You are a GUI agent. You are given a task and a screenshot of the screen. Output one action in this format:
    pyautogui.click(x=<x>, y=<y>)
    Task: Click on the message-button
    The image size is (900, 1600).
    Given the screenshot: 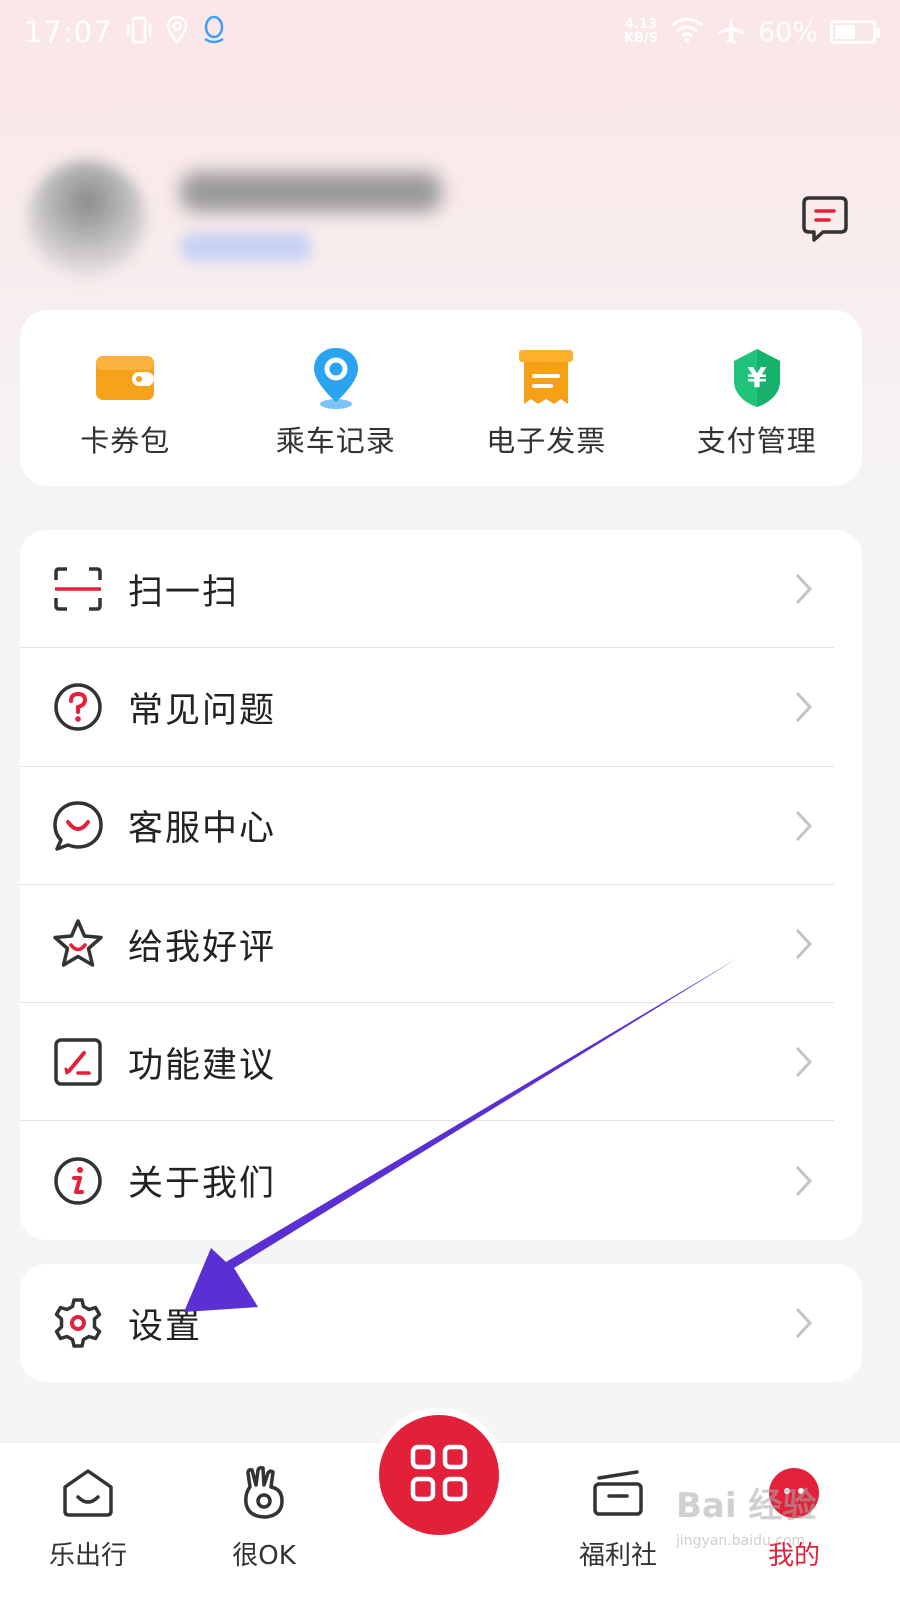 What is the action you would take?
    pyautogui.click(x=825, y=221)
    